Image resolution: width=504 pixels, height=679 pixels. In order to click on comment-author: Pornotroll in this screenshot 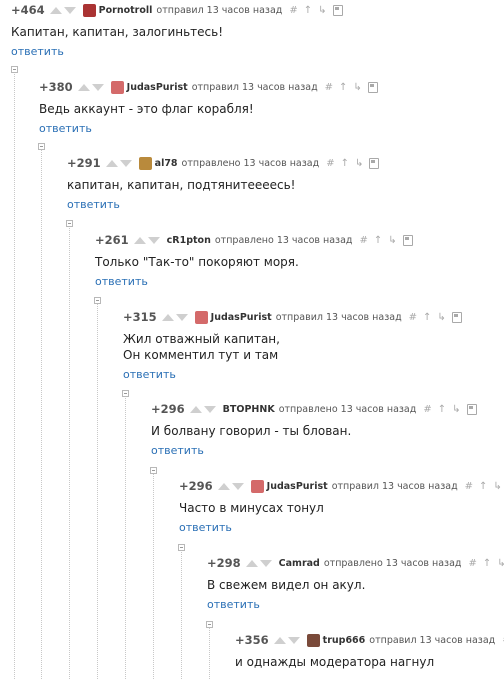, I will do `click(126, 10)`.